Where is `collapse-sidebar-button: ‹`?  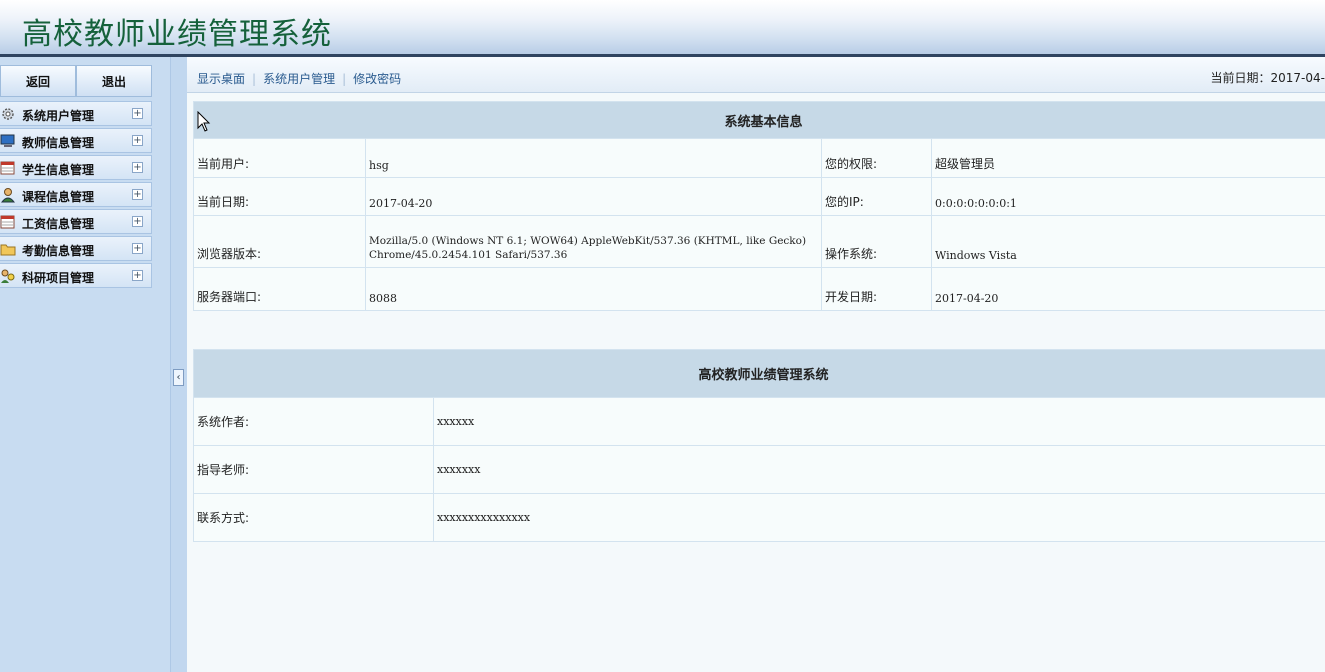
collapse-sidebar-button: ‹ is located at coordinates (178, 377).